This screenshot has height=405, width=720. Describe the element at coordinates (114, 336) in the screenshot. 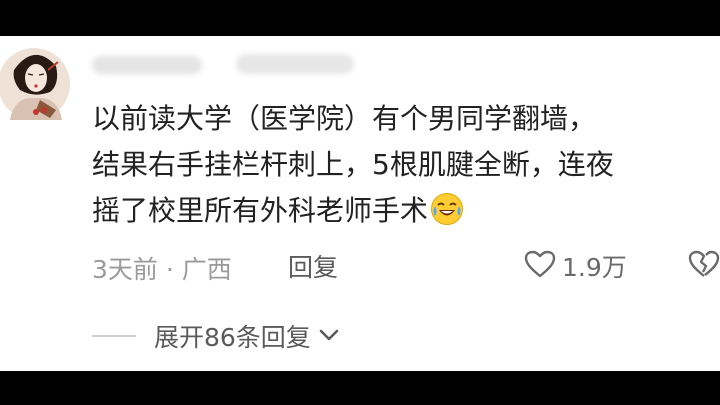

I see `divider-line` at that location.